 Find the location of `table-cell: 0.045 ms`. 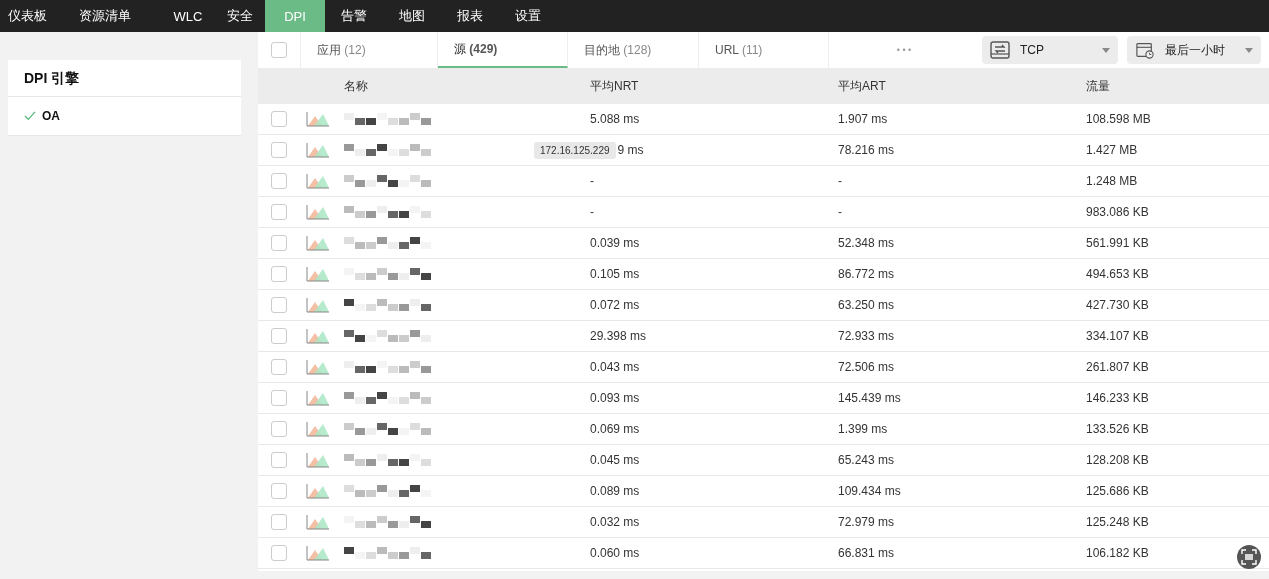

table-cell: 0.045 ms is located at coordinates (615, 460).